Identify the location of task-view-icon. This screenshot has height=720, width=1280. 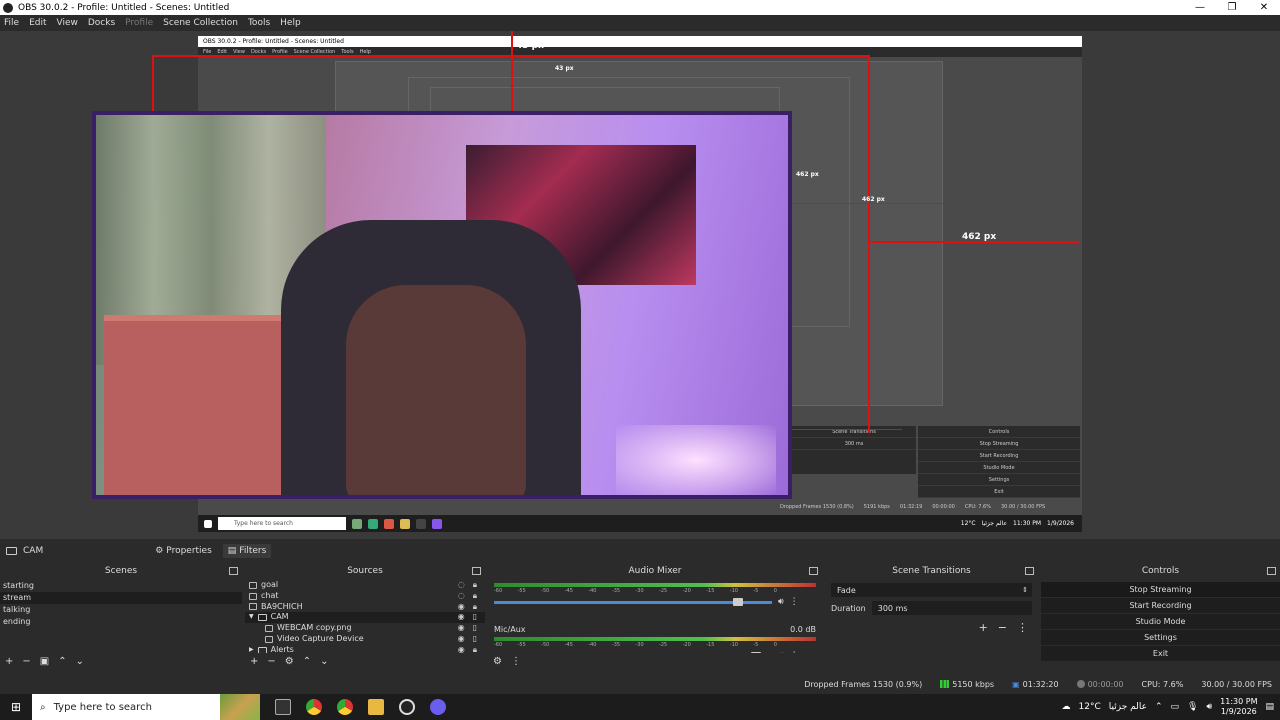
(283, 707).